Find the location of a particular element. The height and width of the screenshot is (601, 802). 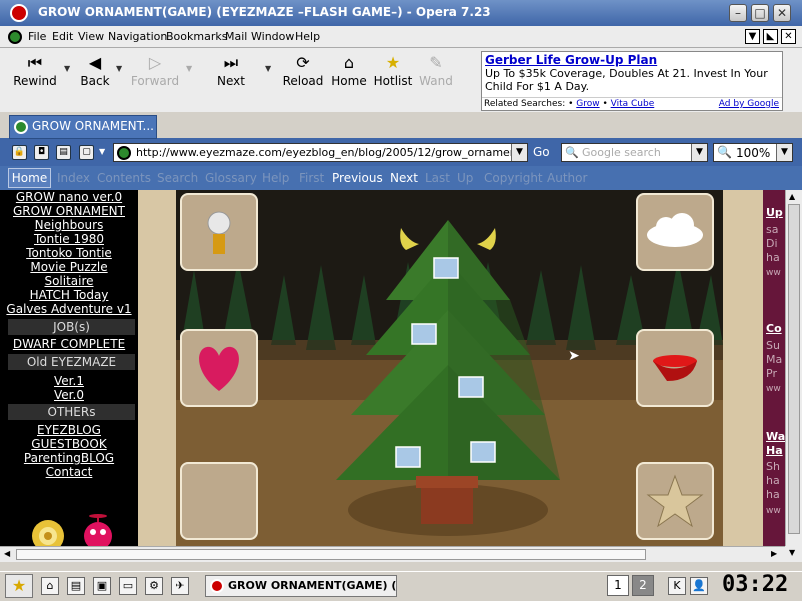

start-button: ★ is located at coordinates (19, 586).